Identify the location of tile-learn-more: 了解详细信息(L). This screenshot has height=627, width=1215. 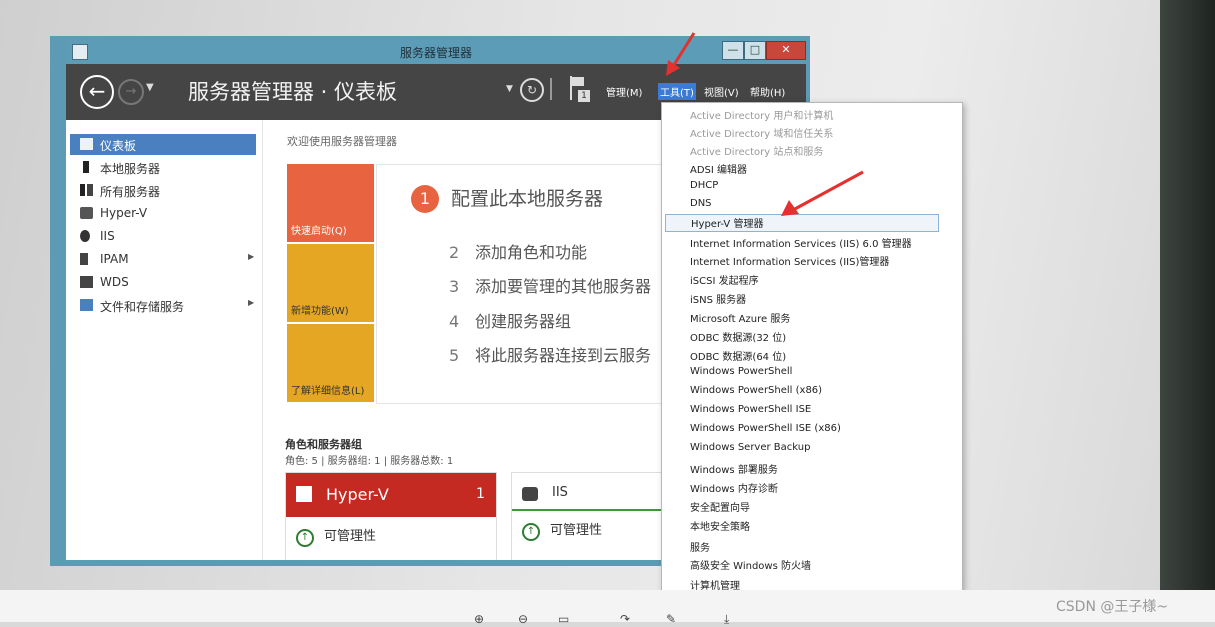
(330, 363).